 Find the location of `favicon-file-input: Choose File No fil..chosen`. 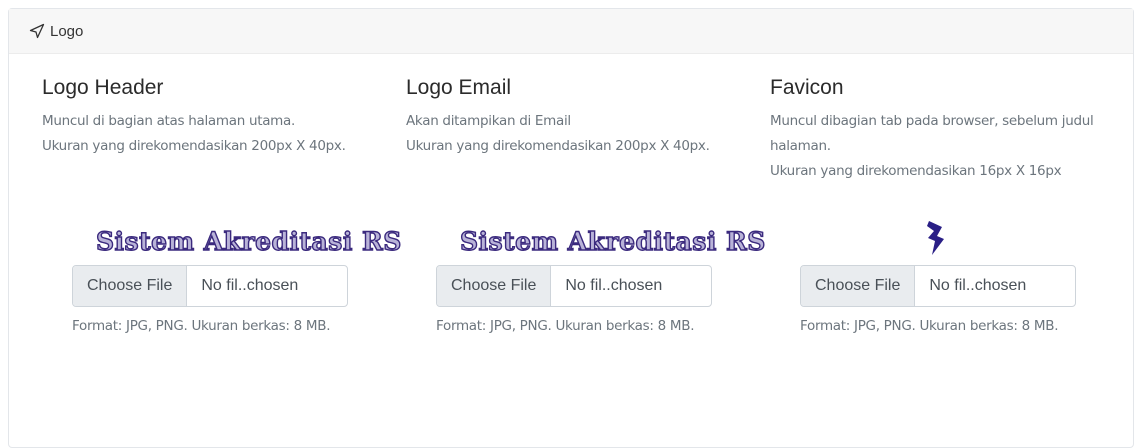

favicon-file-input: Choose File No fil..chosen is located at coordinates (938, 286).